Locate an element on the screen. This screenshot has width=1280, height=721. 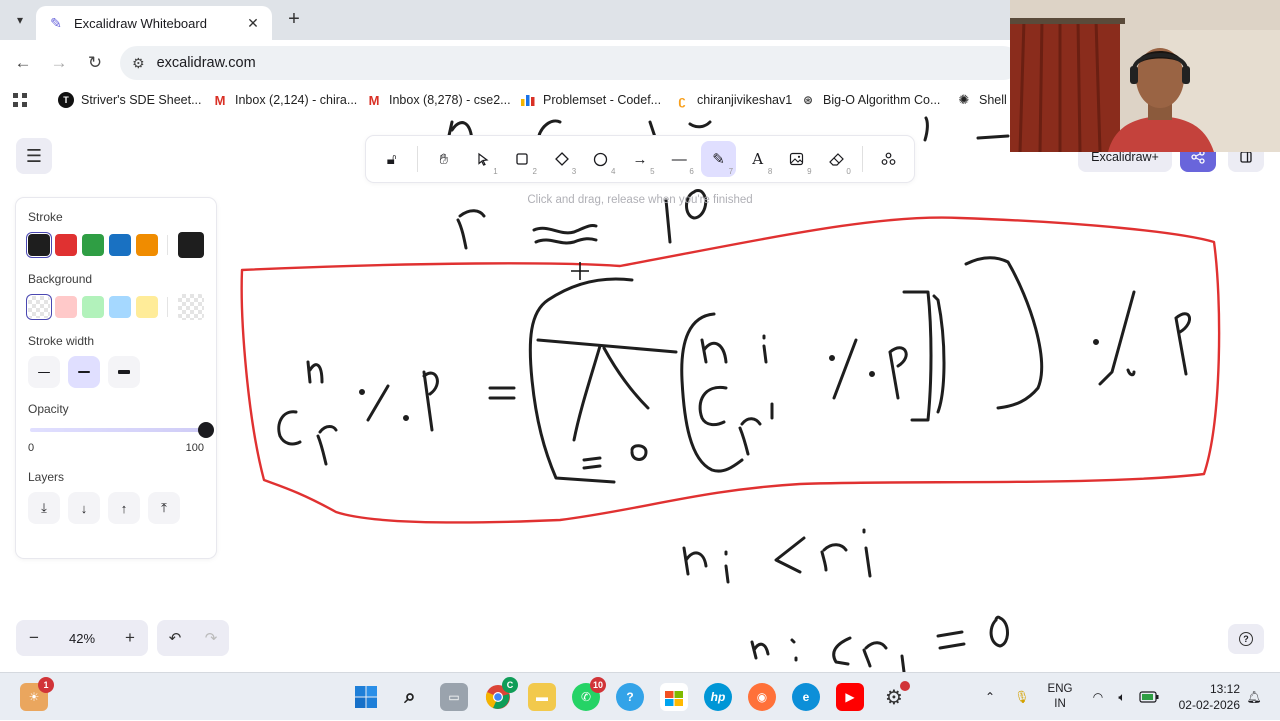
tool-diamond: 3 is located at coordinates (561, 159).